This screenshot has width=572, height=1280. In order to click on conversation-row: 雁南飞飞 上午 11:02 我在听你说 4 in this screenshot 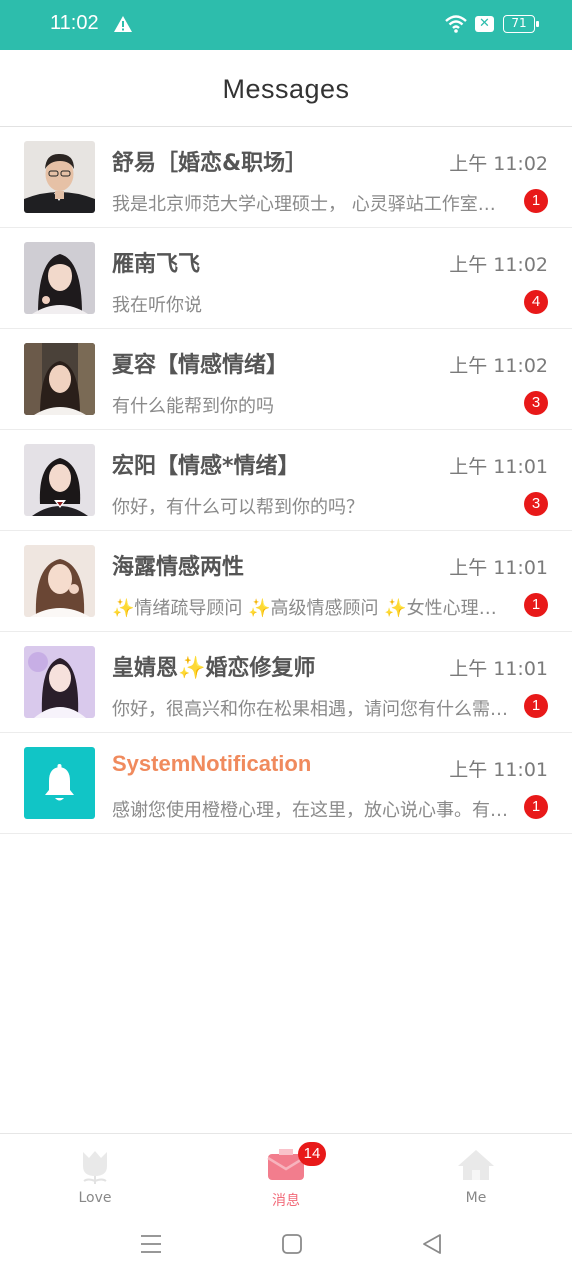, I will do `click(286, 278)`.